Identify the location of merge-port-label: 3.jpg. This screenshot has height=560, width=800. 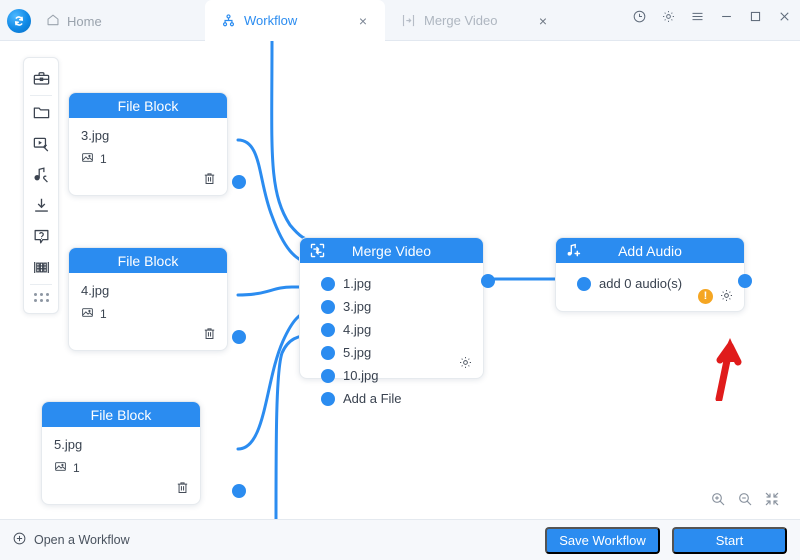
(357, 306).